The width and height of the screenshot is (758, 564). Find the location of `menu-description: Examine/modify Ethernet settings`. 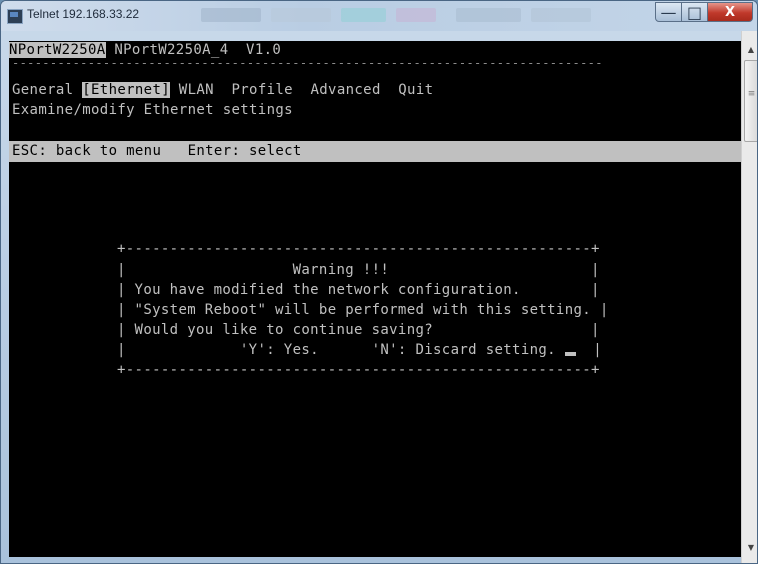

menu-description: Examine/modify Ethernet settings is located at coordinates (152, 110).